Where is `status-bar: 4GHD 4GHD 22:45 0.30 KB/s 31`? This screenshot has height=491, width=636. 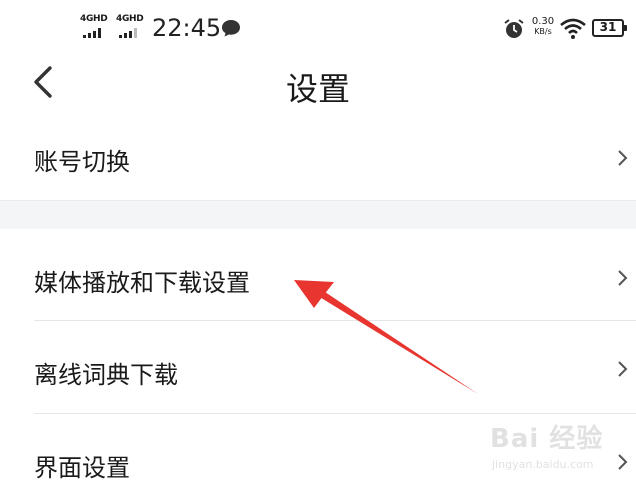
status-bar: 4GHD 4GHD 22:45 0.30 KB/s 31 is located at coordinates (318, 29).